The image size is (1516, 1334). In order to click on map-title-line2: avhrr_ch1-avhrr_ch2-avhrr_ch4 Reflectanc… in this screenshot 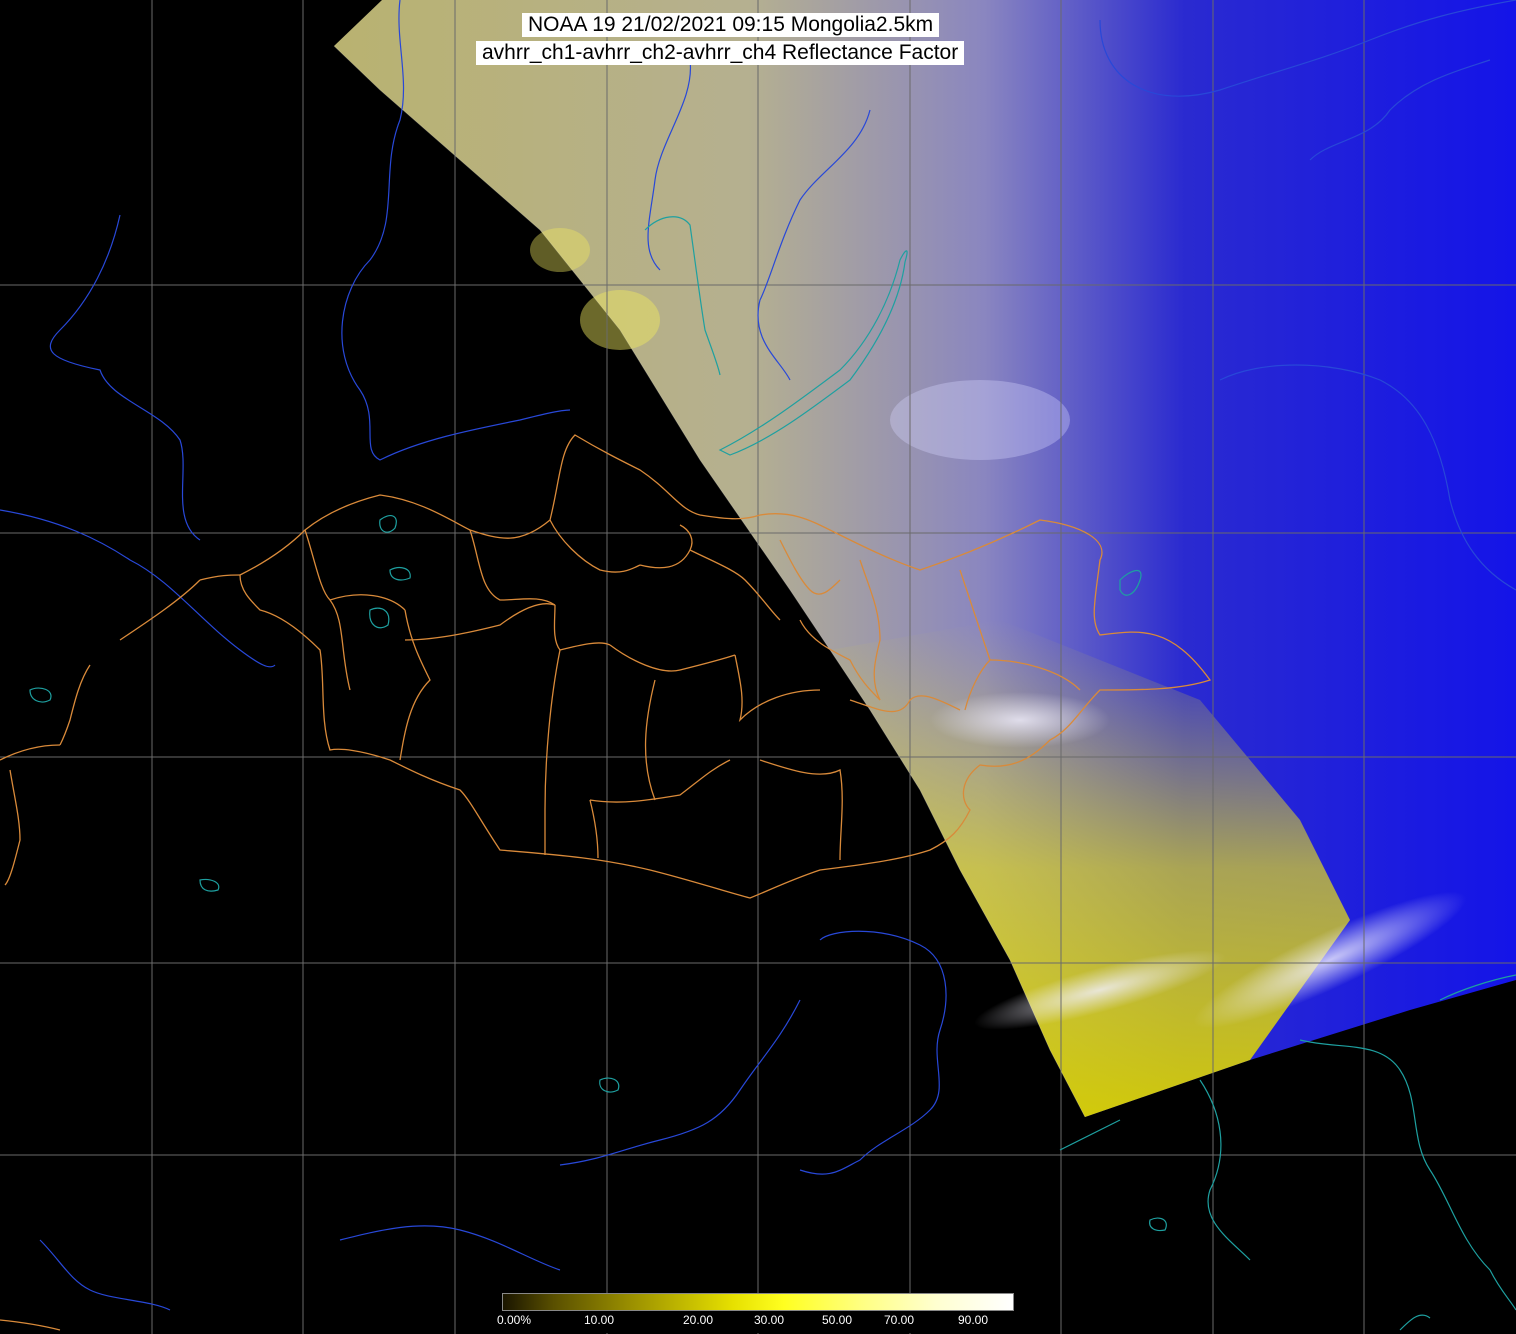, I will do `click(720, 53)`.